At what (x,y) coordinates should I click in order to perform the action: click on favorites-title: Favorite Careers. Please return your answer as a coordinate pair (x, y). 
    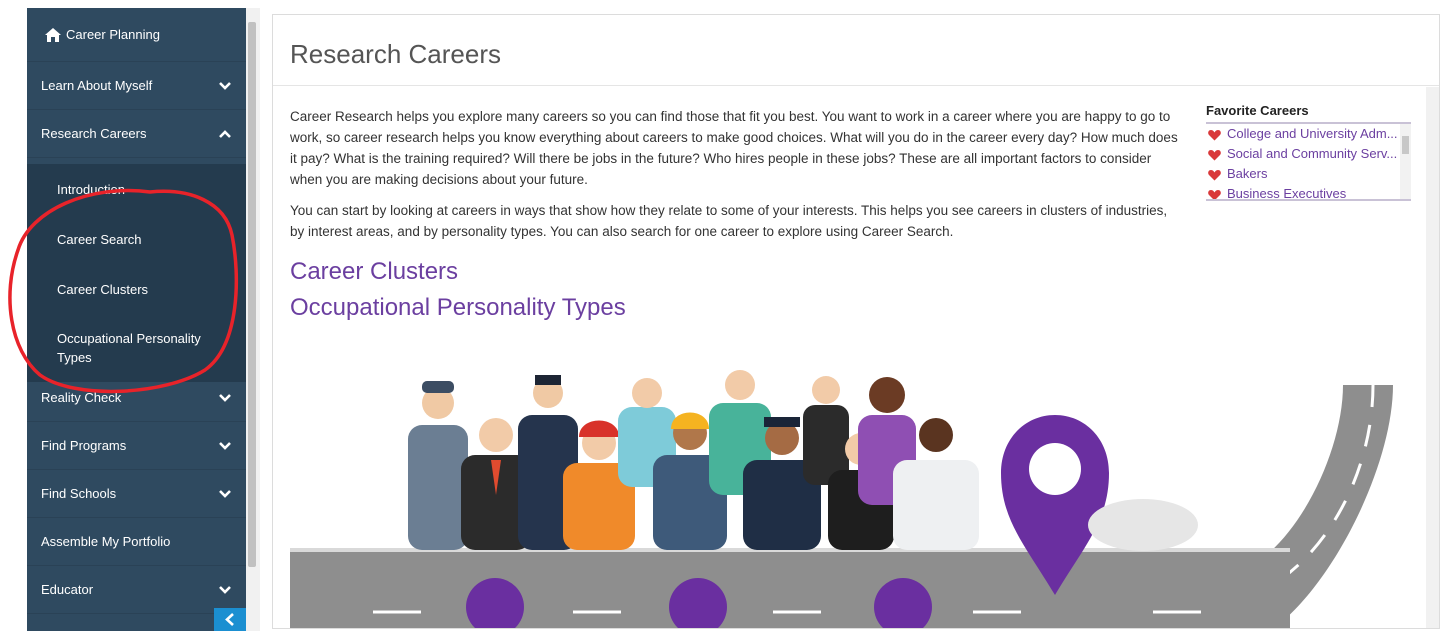
    Looking at the image, I should click on (1257, 110).